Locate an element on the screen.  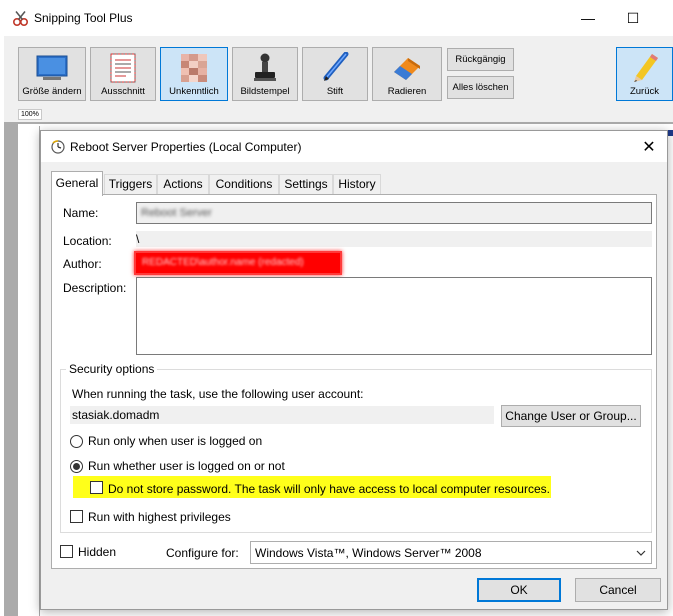
location-value: \ is located at coordinates (138, 239).